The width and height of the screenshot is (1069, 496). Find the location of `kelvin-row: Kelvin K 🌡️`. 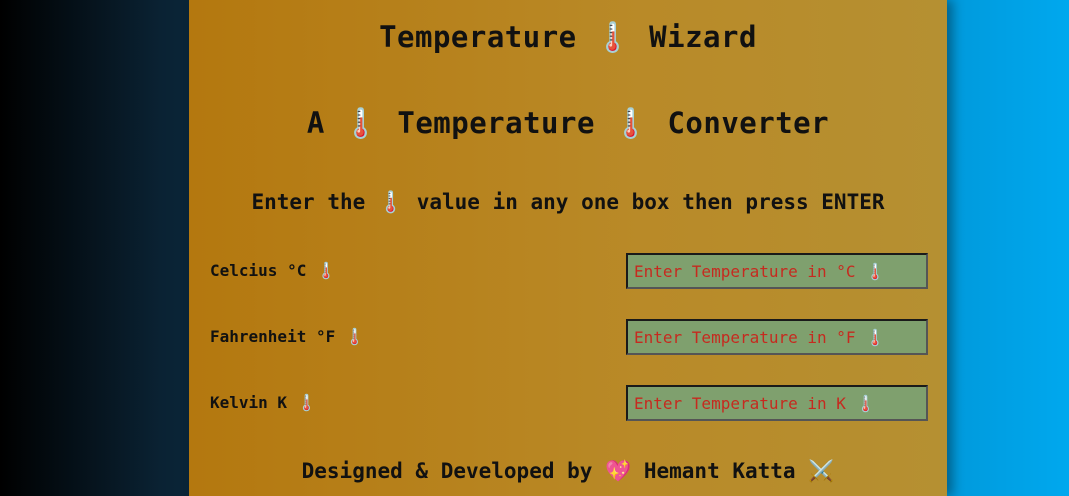

kelvin-row: Kelvin K 🌡️ is located at coordinates (568, 403).